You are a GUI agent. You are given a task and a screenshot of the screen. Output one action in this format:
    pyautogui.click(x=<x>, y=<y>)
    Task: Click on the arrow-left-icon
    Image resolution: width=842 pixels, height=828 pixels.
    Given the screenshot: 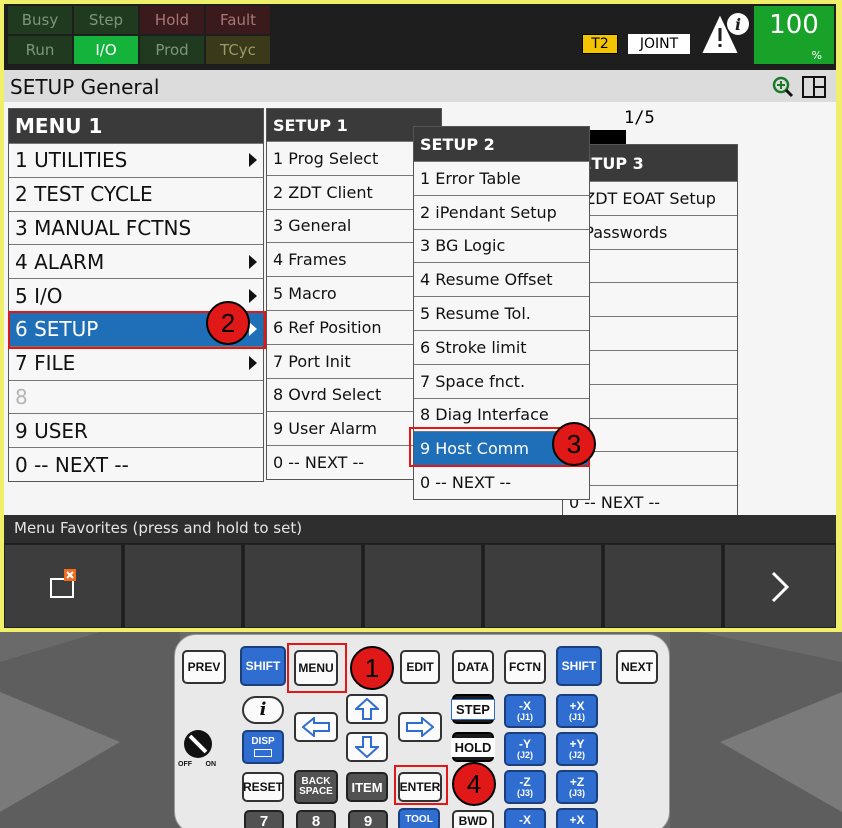 What is the action you would take?
    pyautogui.click(x=316, y=727)
    